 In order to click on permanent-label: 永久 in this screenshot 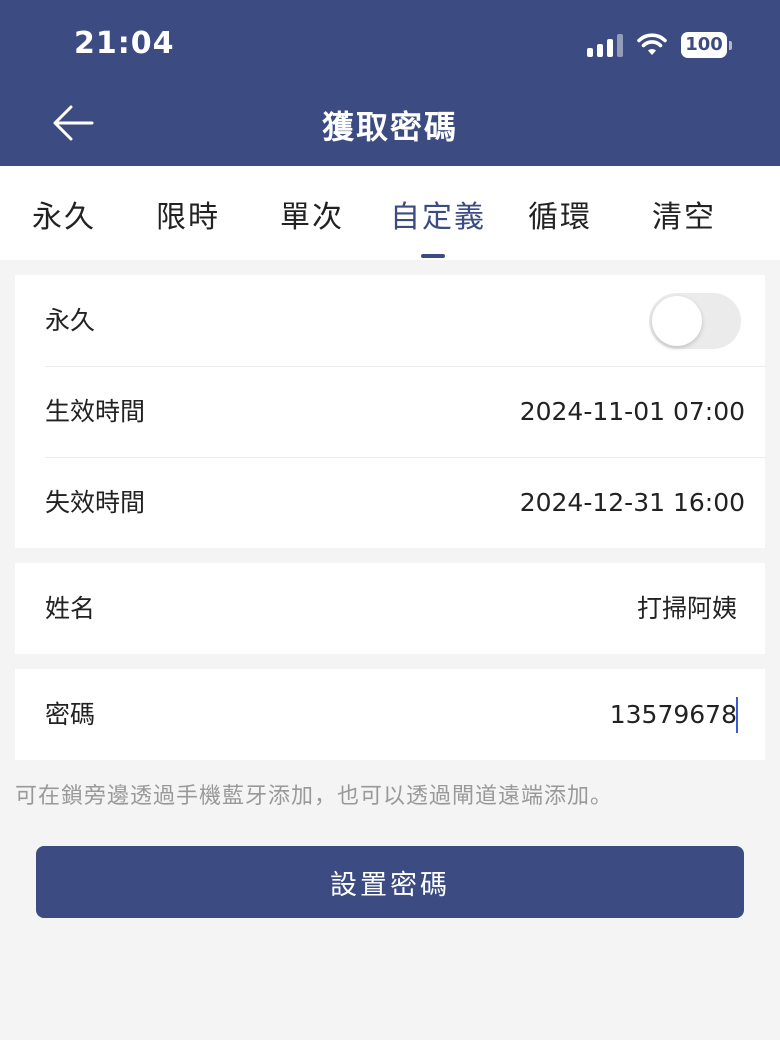, I will do `click(70, 320)`.